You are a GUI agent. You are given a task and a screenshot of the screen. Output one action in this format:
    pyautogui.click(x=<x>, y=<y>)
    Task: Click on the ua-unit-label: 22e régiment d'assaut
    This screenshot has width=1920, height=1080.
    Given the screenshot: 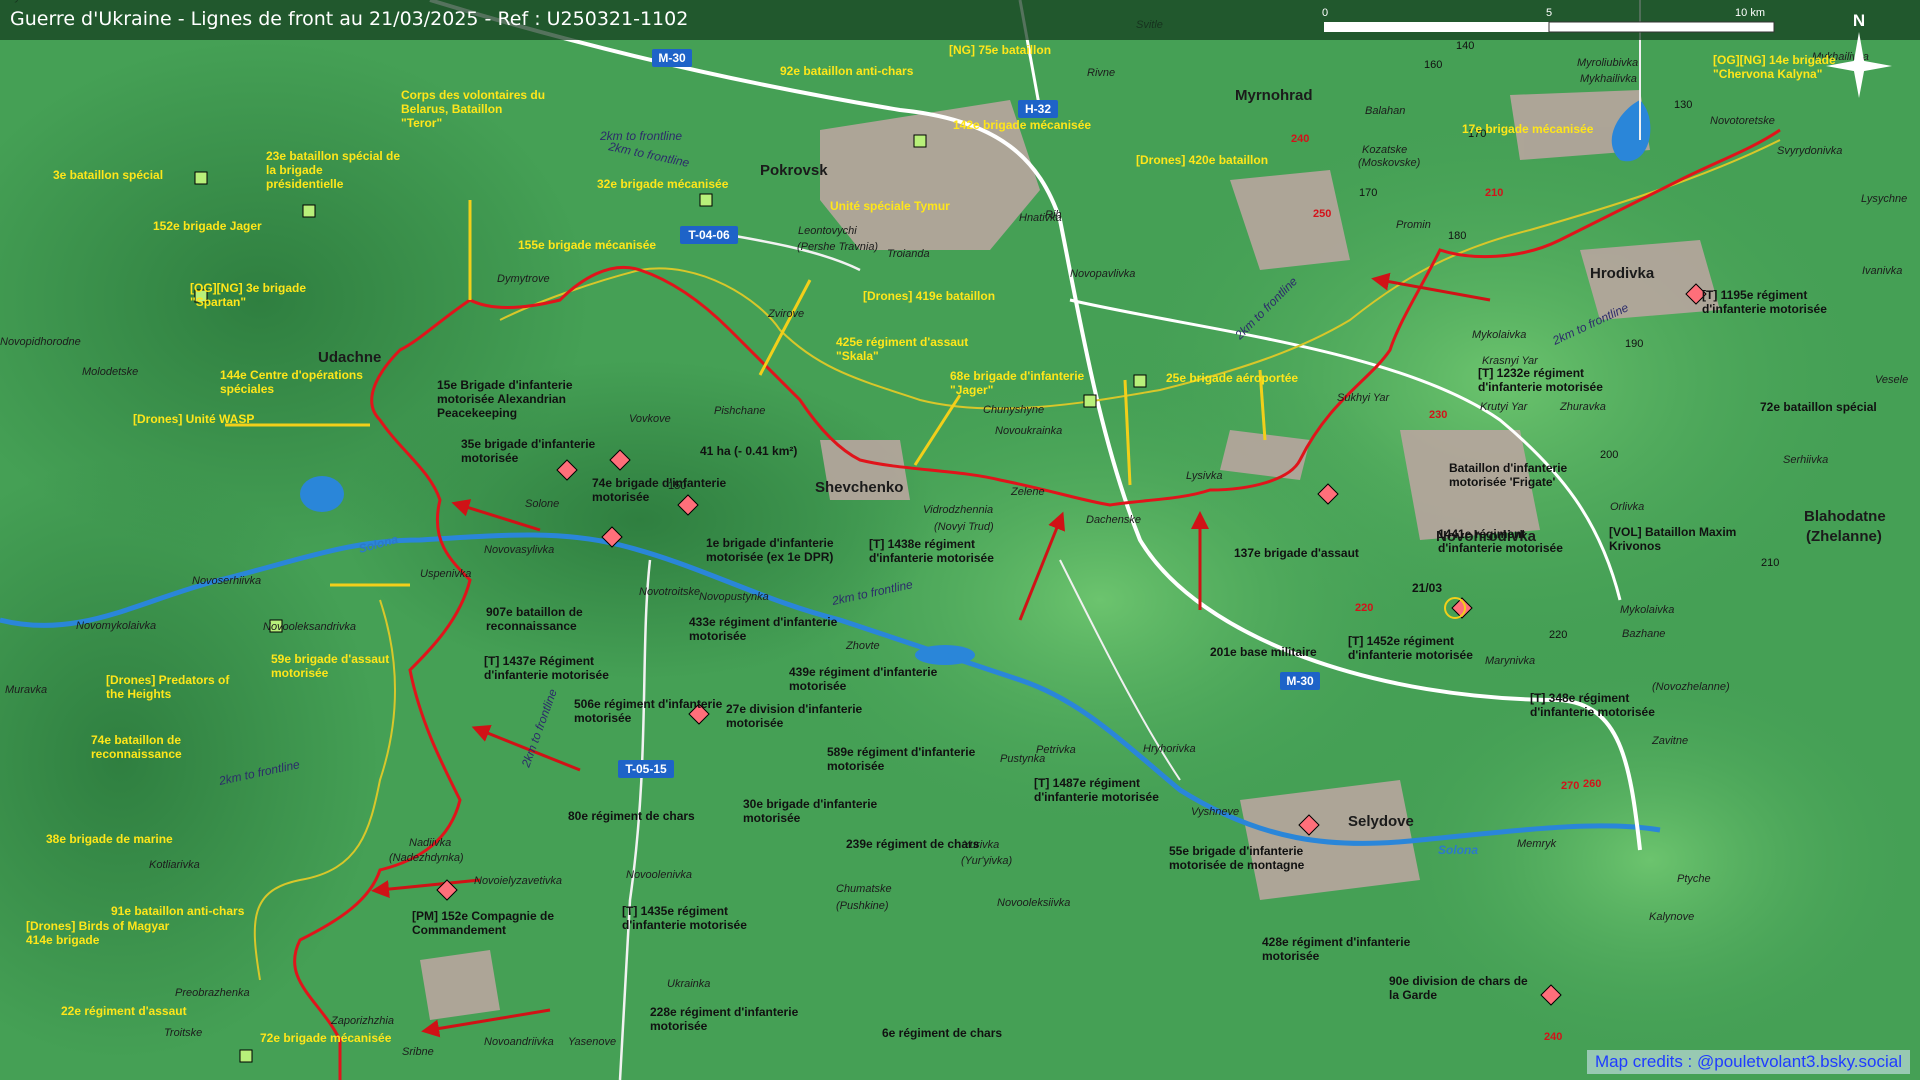 What is the action you would take?
    pyautogui.click(x=124, y=1011)
    